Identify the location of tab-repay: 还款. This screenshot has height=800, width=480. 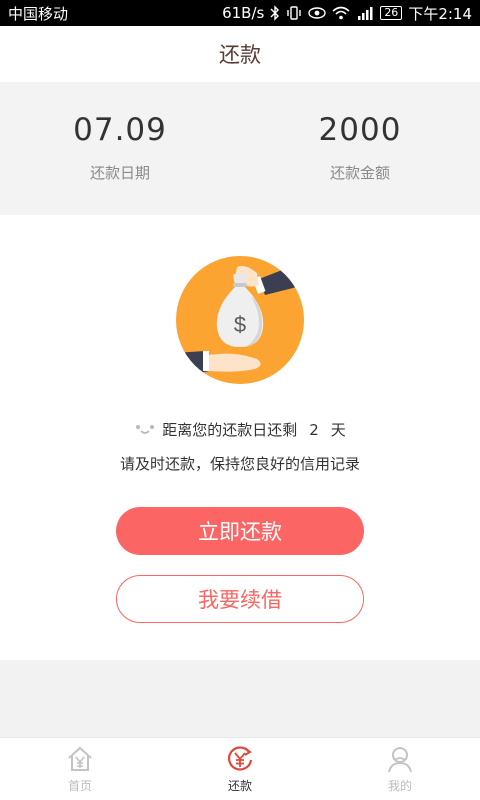
(240, 769).